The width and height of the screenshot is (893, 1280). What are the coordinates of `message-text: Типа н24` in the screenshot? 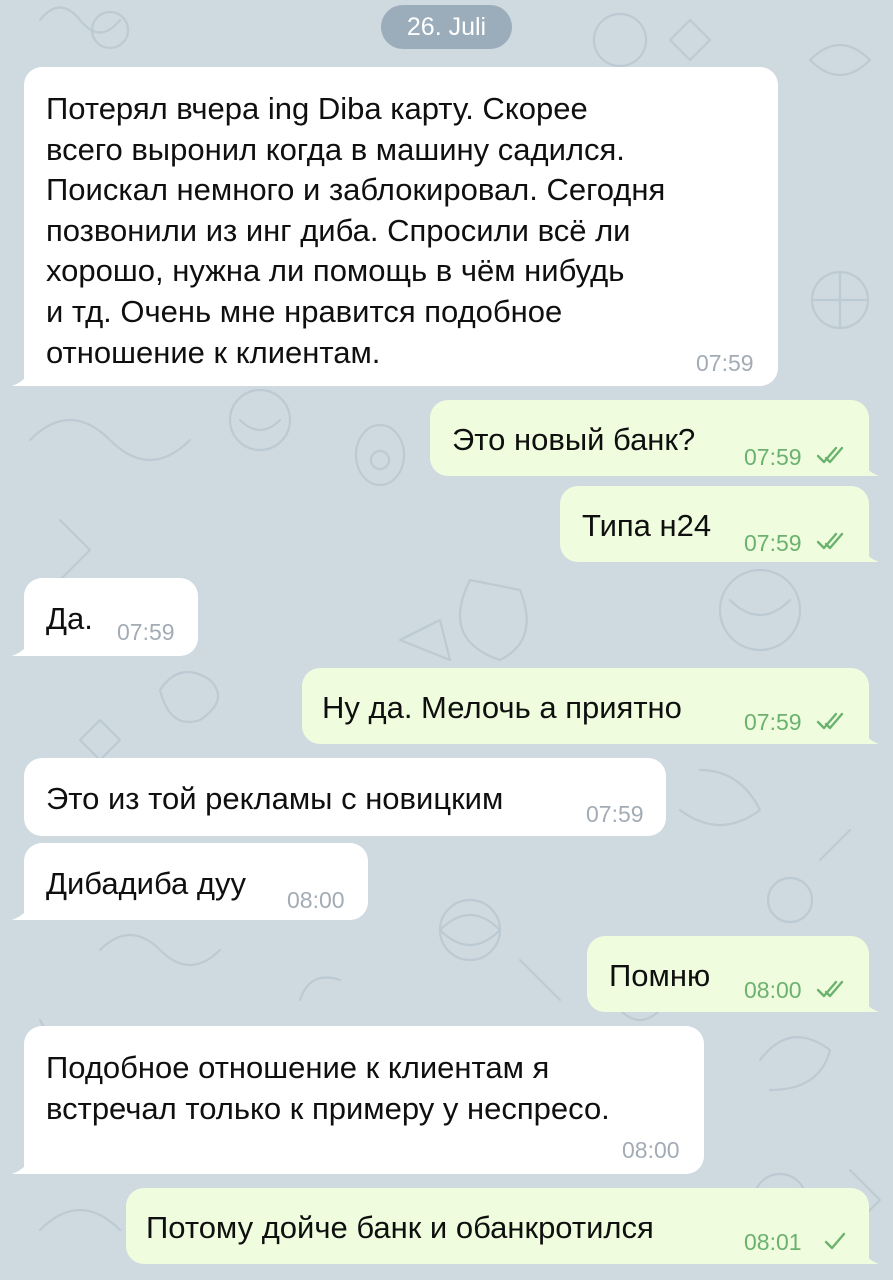 It's located at (647, 525).